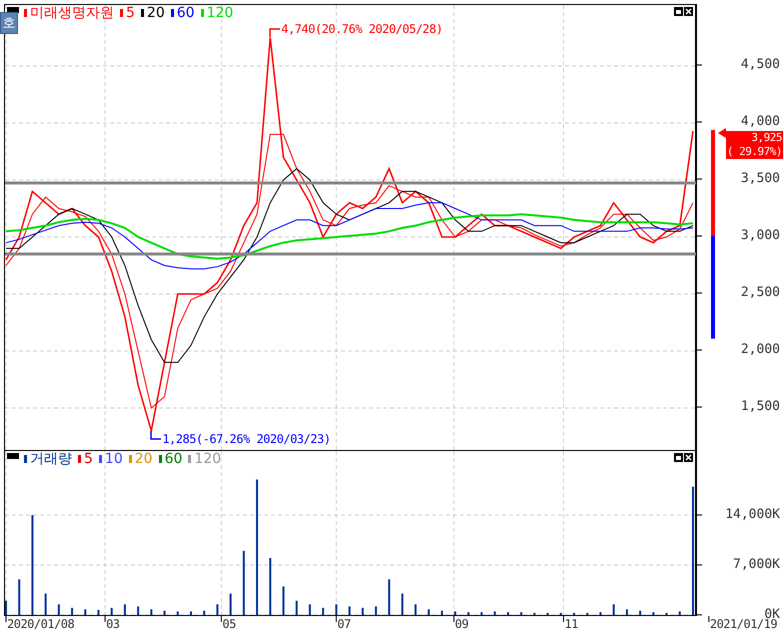 Image resolution: width=783 pixels, height=635 pixels. I want to click on axis-label: 05, so click(229, 624).